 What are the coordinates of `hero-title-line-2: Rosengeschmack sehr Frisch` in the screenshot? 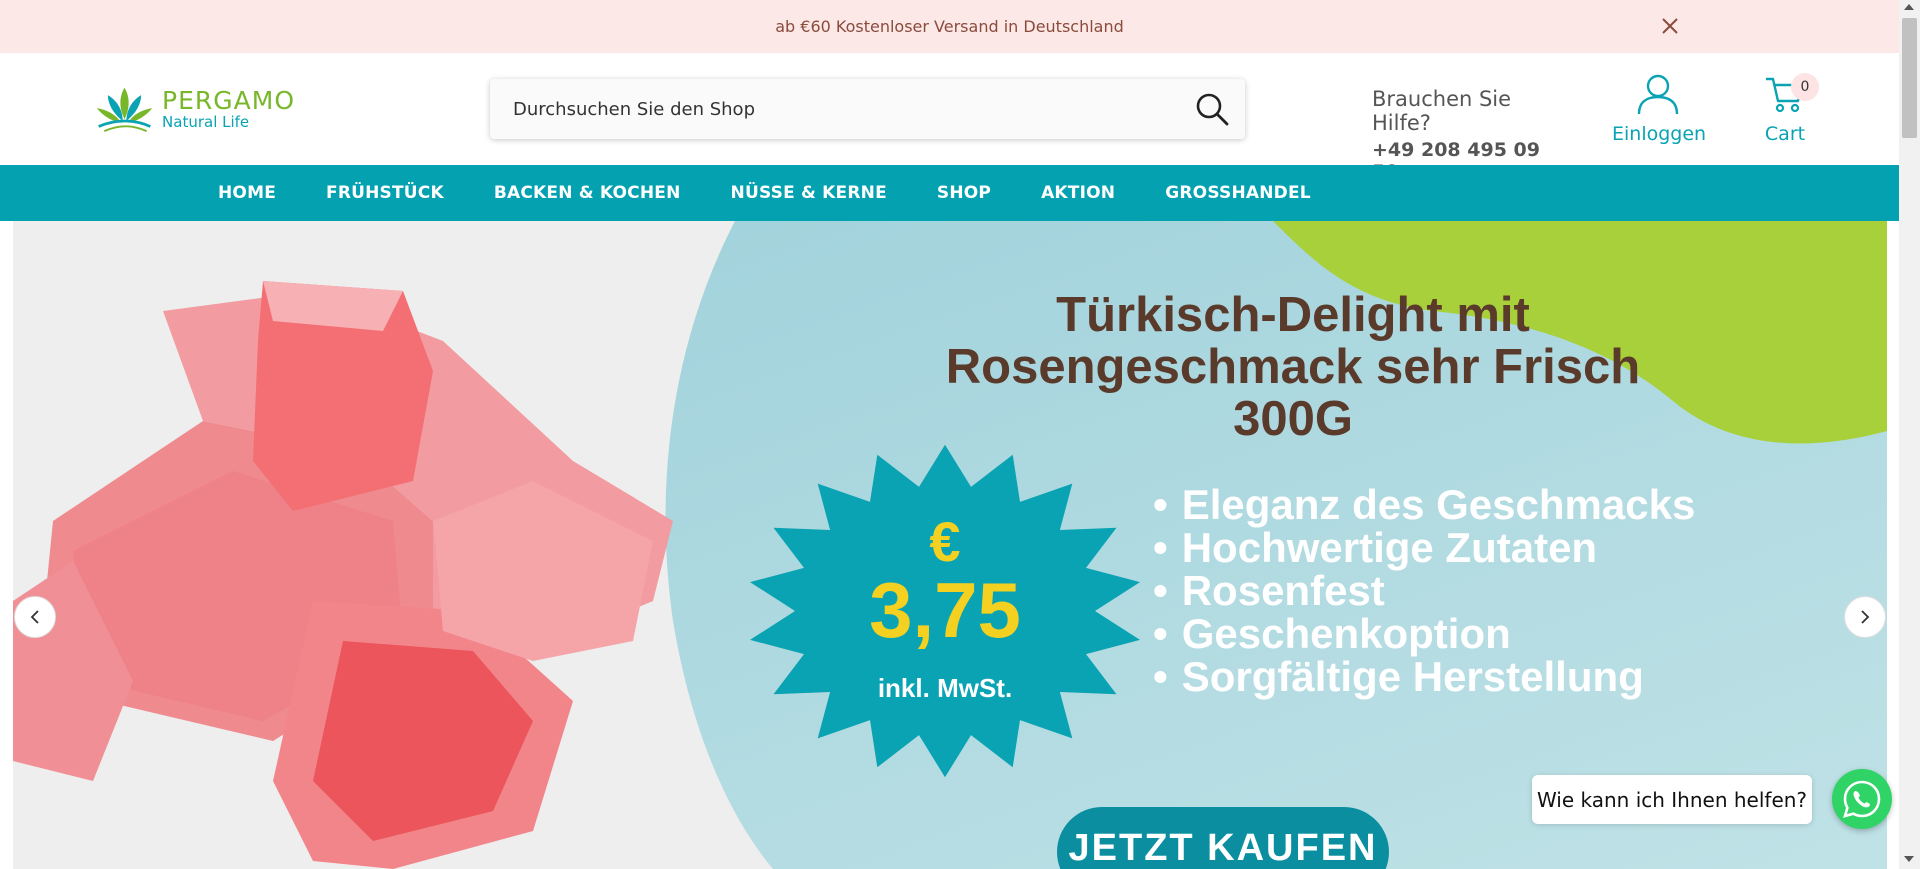 It's located at (1293, 367).